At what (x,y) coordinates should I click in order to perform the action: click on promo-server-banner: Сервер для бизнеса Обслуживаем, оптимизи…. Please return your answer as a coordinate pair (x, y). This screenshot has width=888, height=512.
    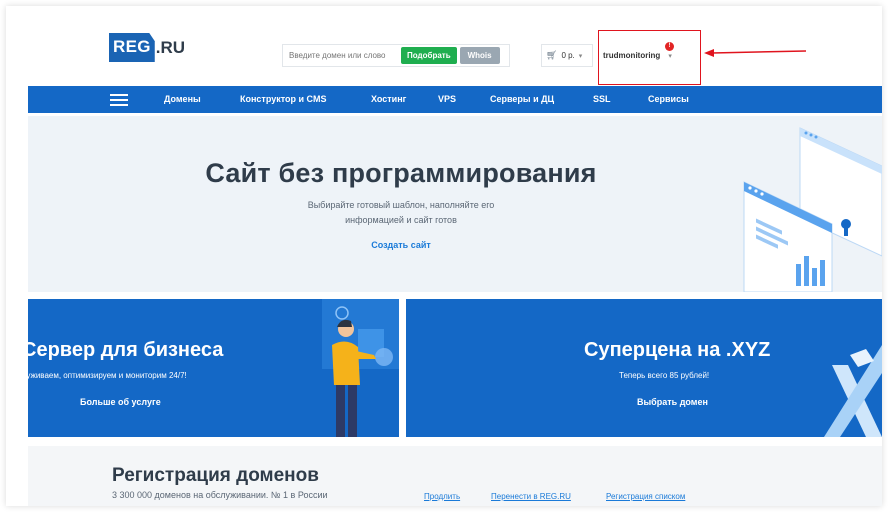
    Looking at the image, I should click on (213, 368).